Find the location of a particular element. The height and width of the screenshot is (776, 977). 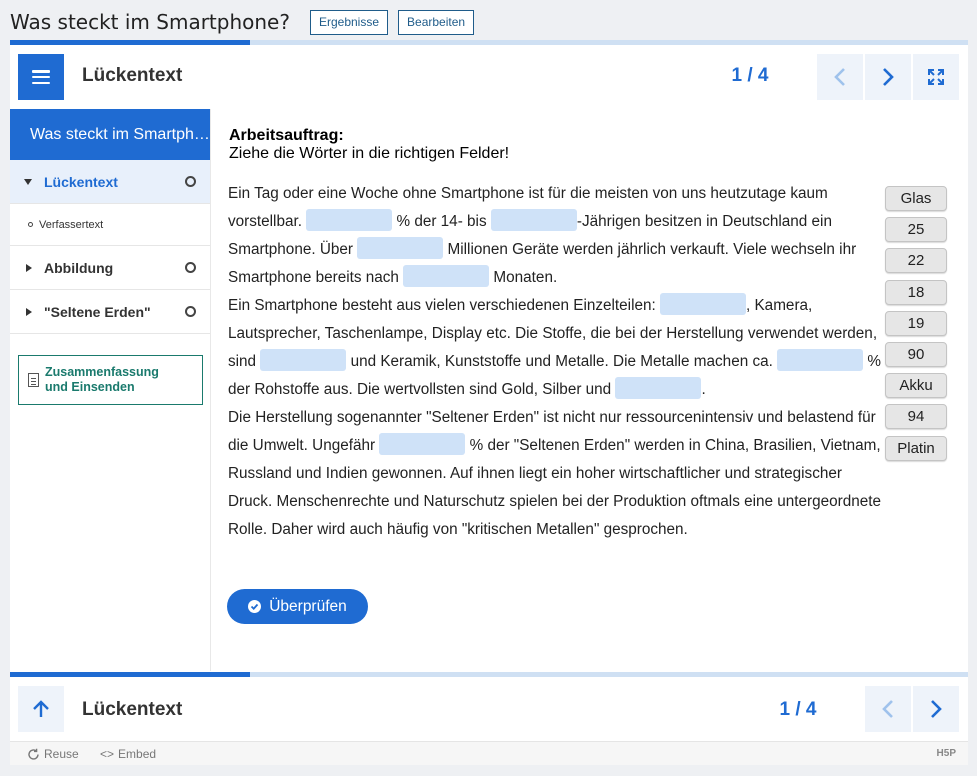

draggable-word: 94 is located at coordinates (916, 417).